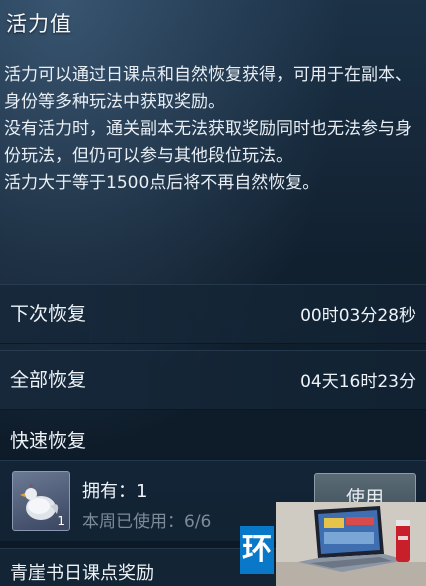  What do you see at coordinates (358, 316) in the screenshot?
I see `next-recovery-value: 00时03分28秒` at bounding box center [358, 316].